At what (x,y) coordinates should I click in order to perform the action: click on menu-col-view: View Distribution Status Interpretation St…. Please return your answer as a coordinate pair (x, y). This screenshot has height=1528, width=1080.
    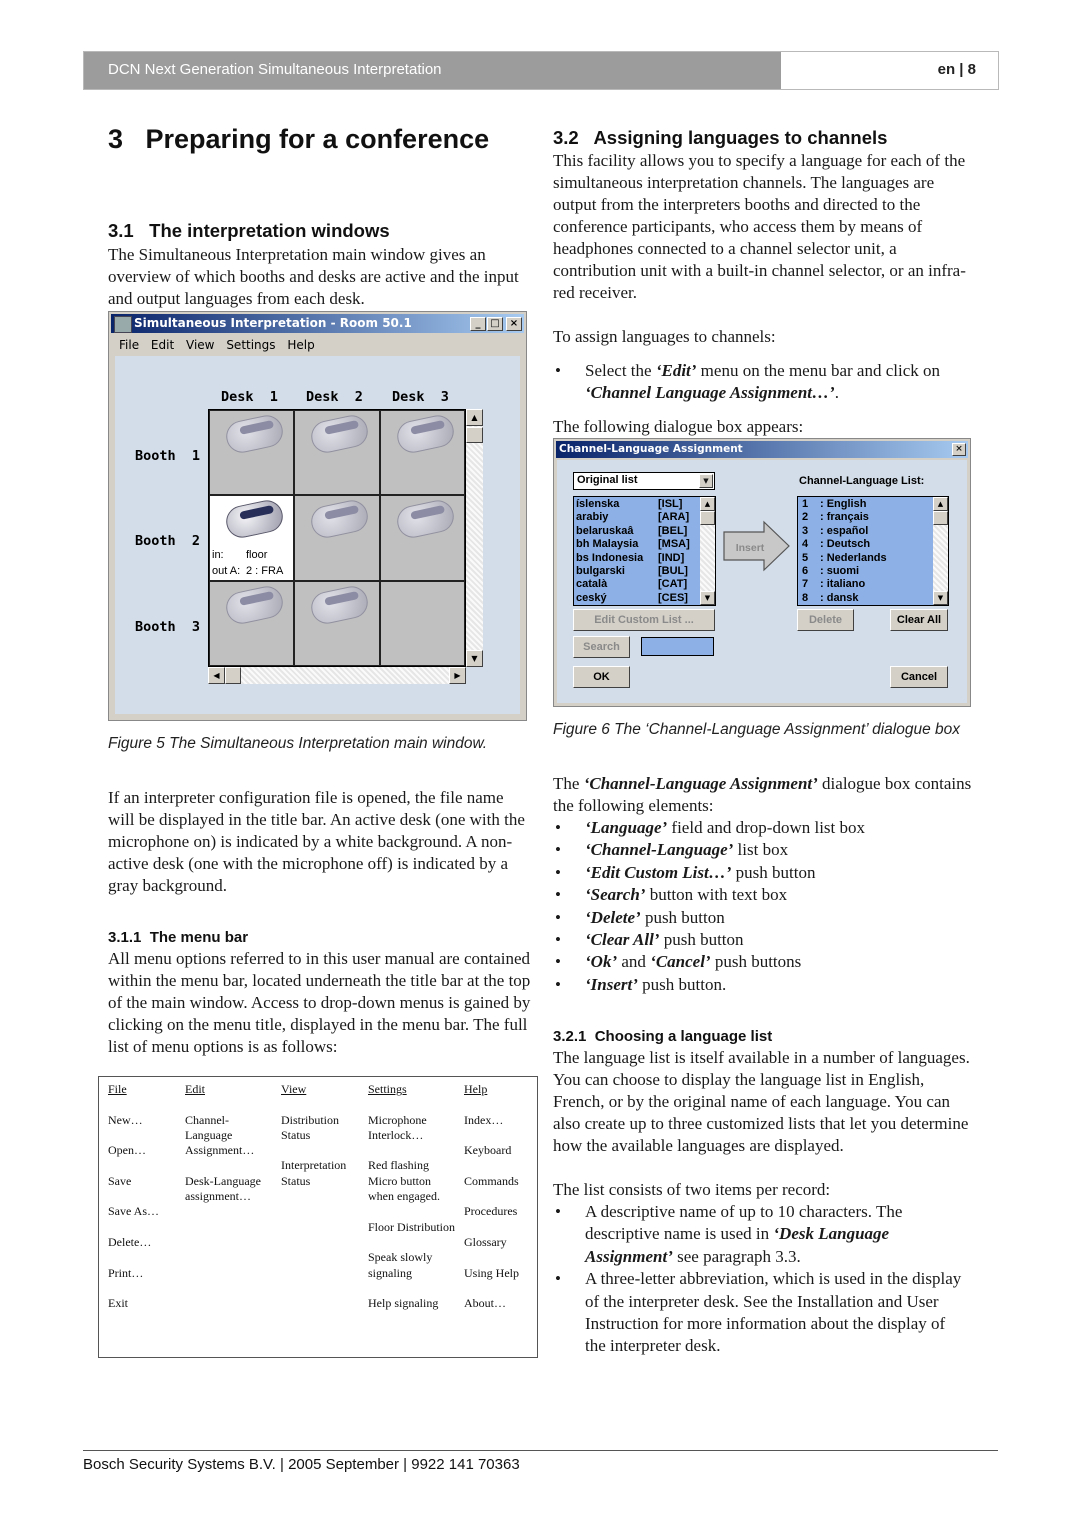
    Looking at the image, I should click on (321, 1135).